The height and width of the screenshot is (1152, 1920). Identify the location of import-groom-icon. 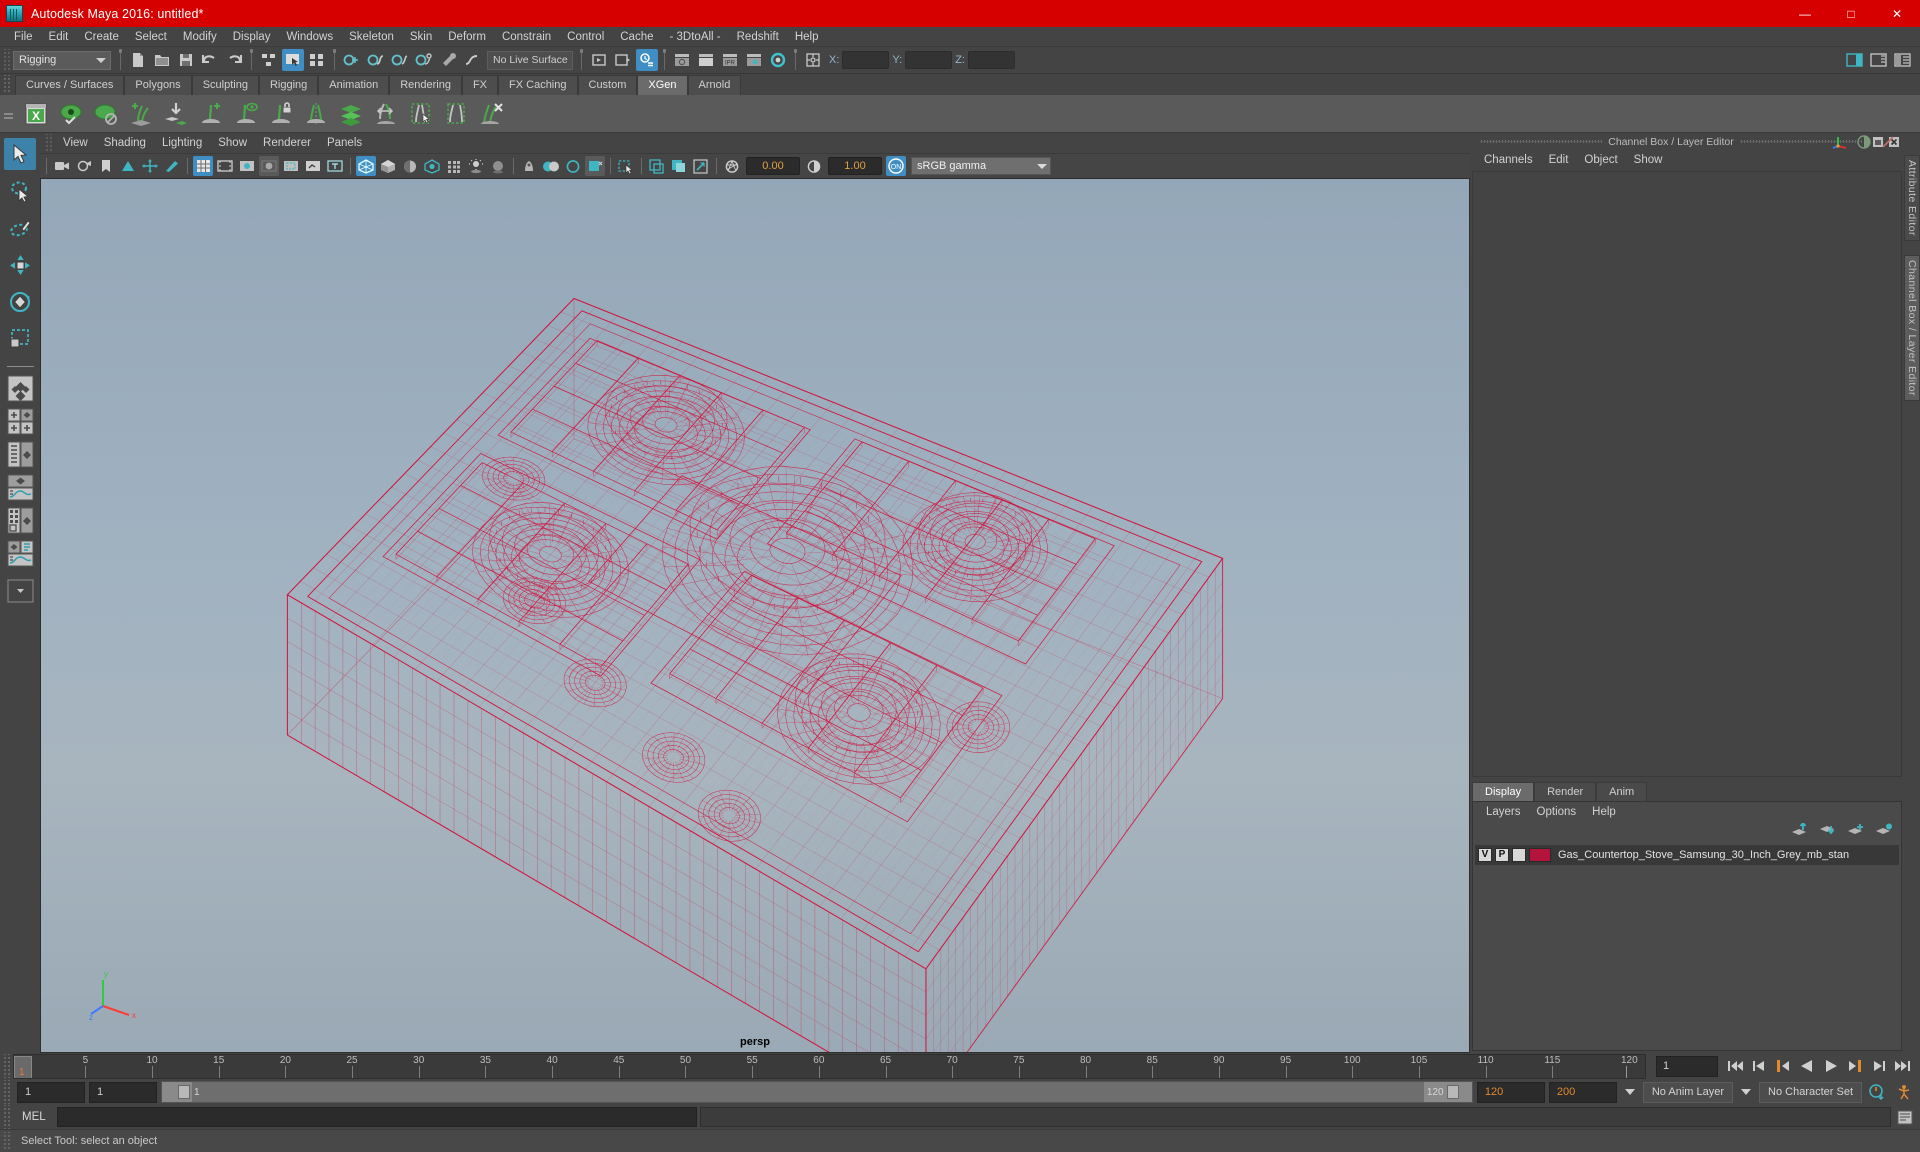
(175, 113).